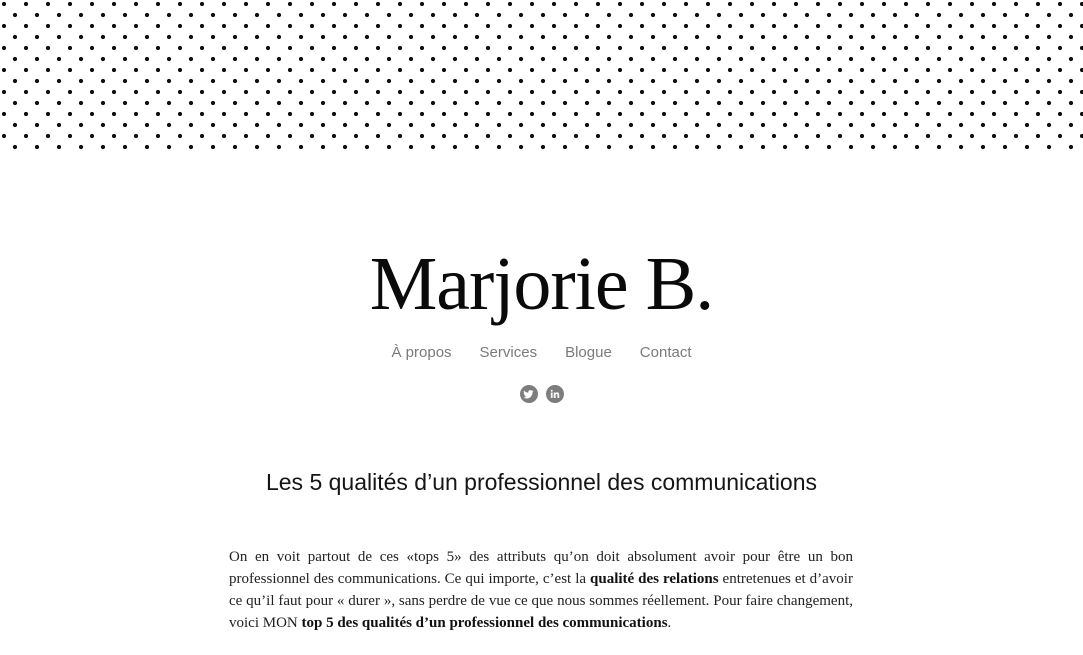 The image size is (1083, 655). I want to click on social-links, so click(541, 394).